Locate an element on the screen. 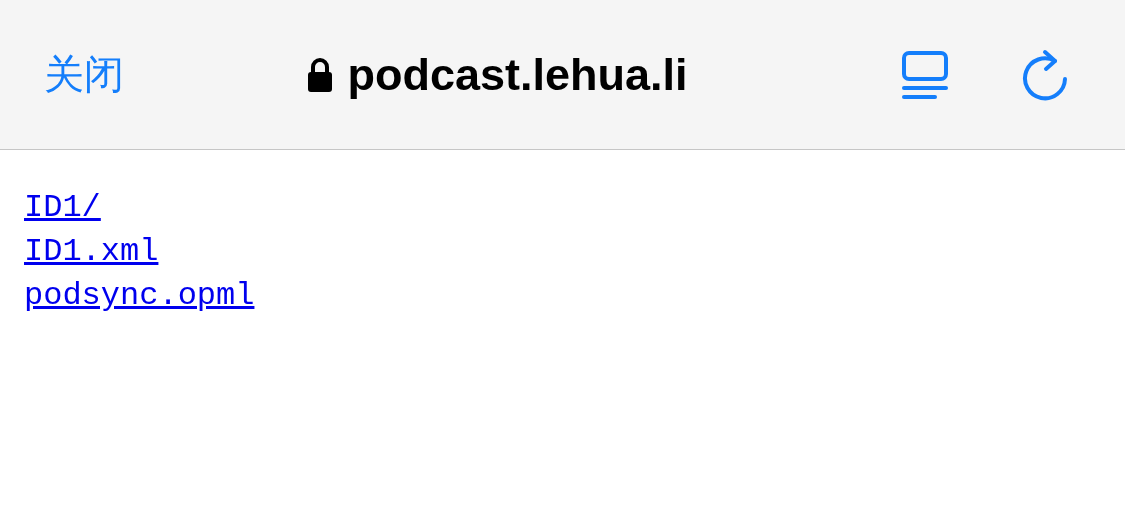 The width and height of the screenshot is (1125, 527). file-link: ID1/ is located at coordinates (62, 208).